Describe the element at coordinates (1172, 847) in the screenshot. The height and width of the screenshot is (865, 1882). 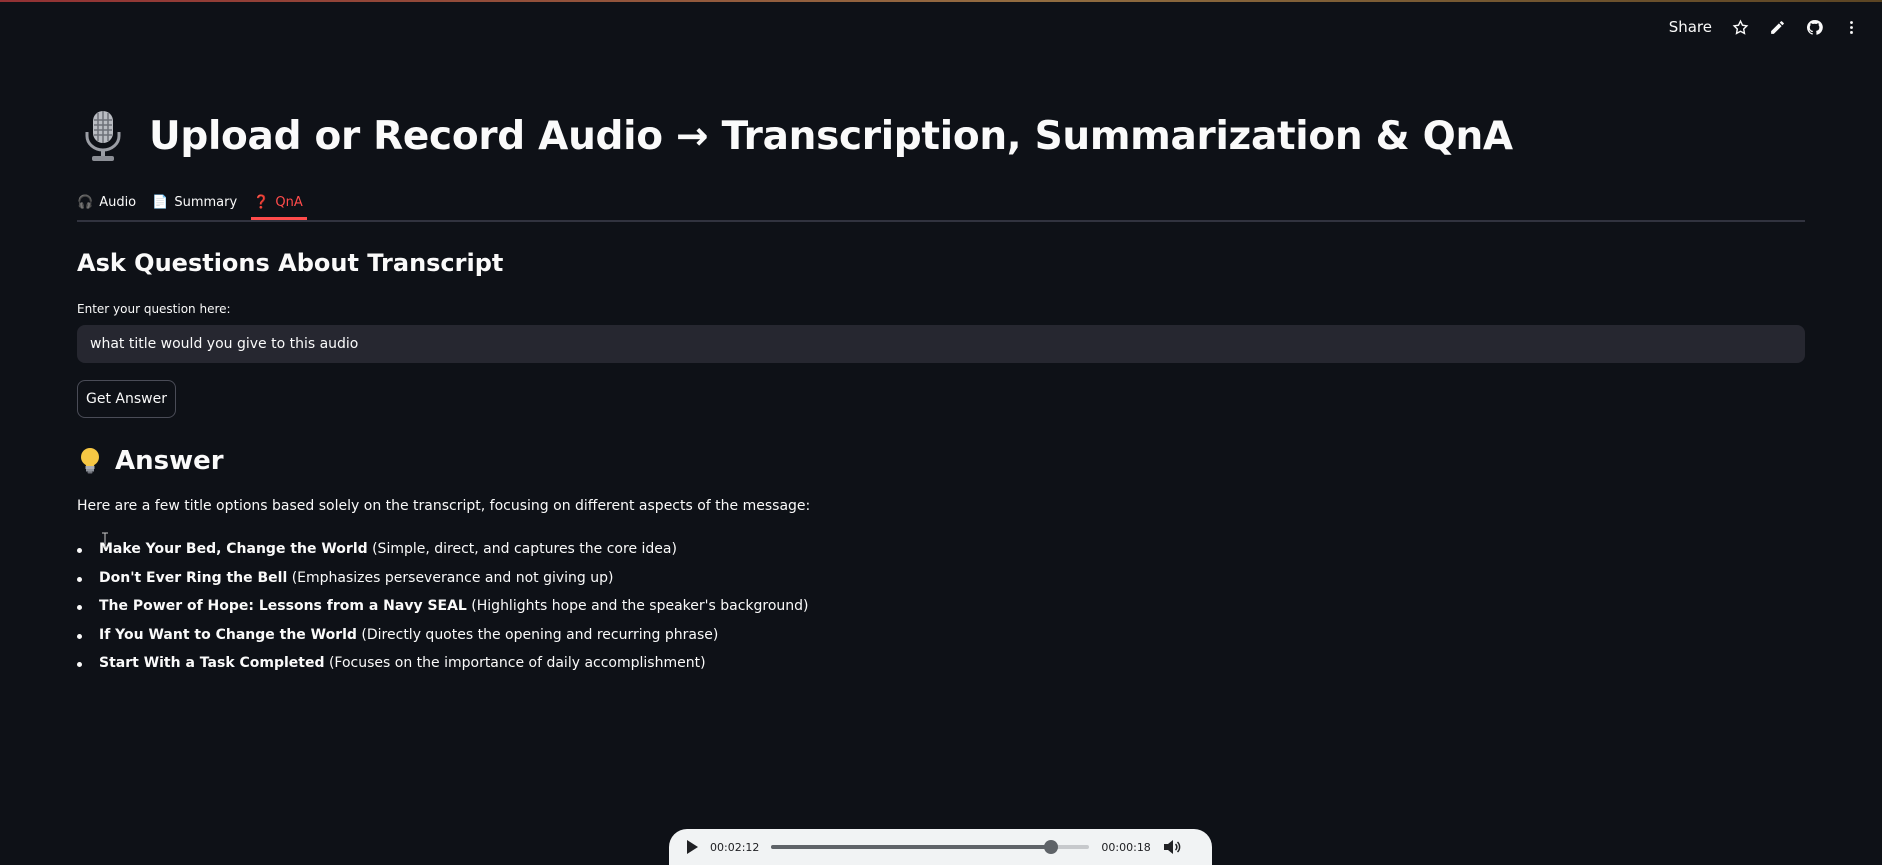
I see `volume-icon` at that location.